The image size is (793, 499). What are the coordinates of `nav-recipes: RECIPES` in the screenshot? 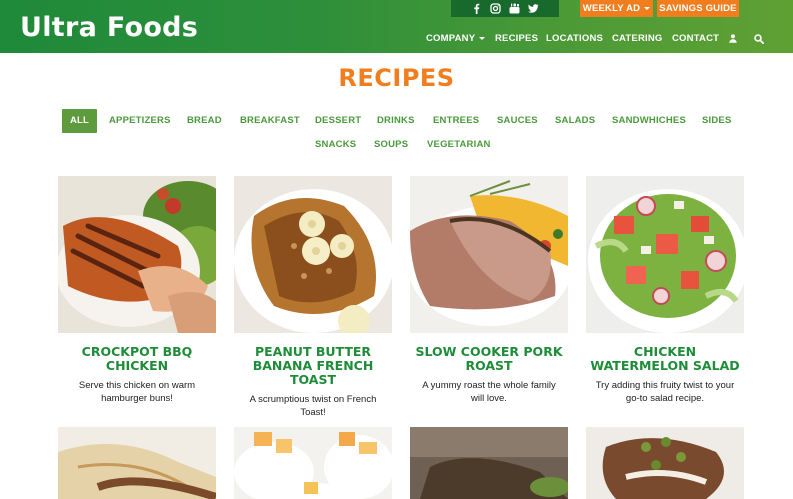 It's located at (516, 39).